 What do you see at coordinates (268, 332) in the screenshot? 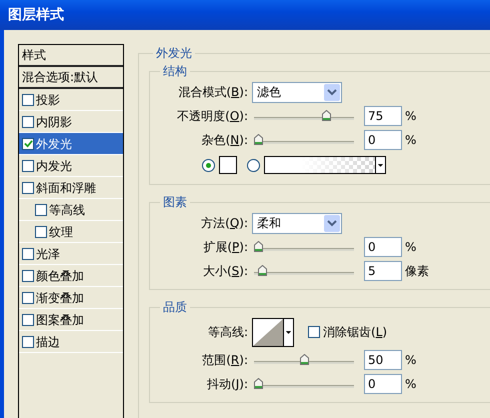
I see `contour-curve-icon` at bounding box center [268, 332].